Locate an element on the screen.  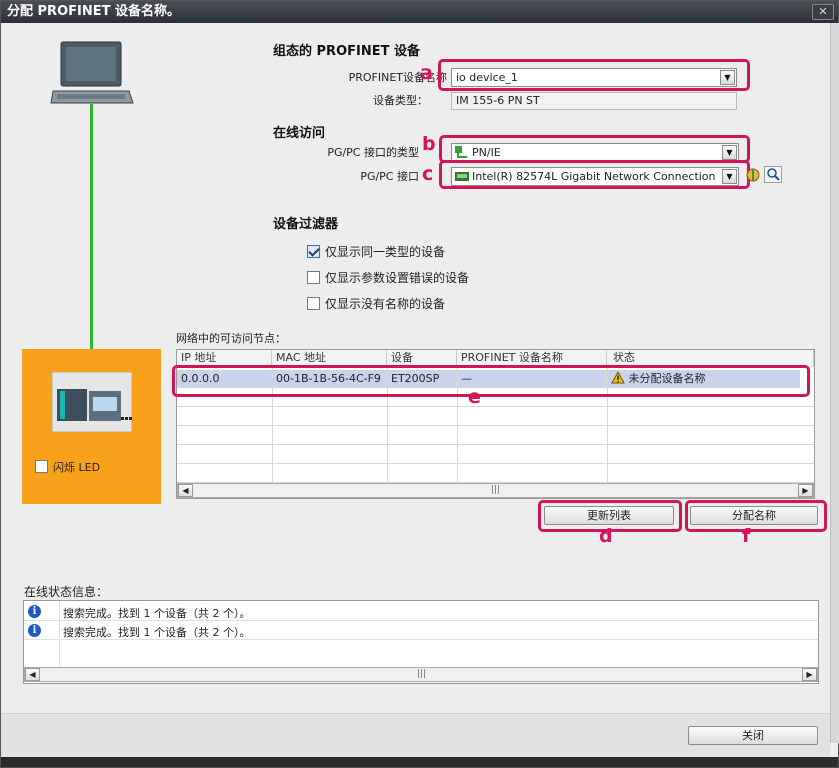
device-icon is located at coordinates (92, 402).